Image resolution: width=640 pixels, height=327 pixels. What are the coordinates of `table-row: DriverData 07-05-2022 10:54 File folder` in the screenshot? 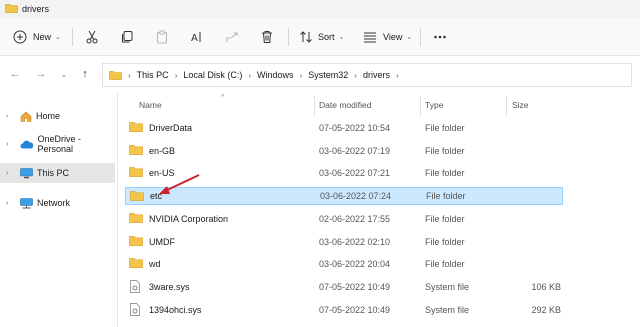 It's located at (344, 128).